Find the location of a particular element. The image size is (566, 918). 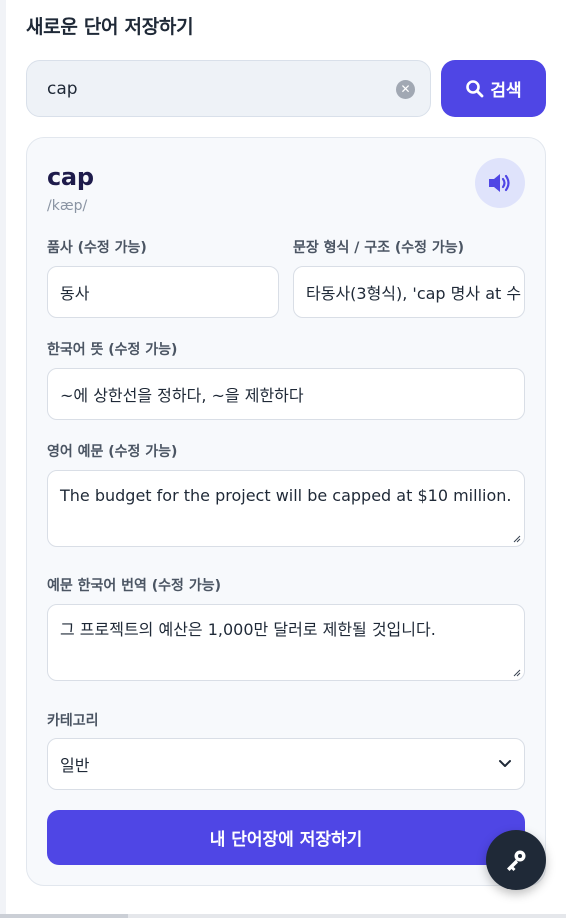

pronounce-button is located at coordinates (500, 183).